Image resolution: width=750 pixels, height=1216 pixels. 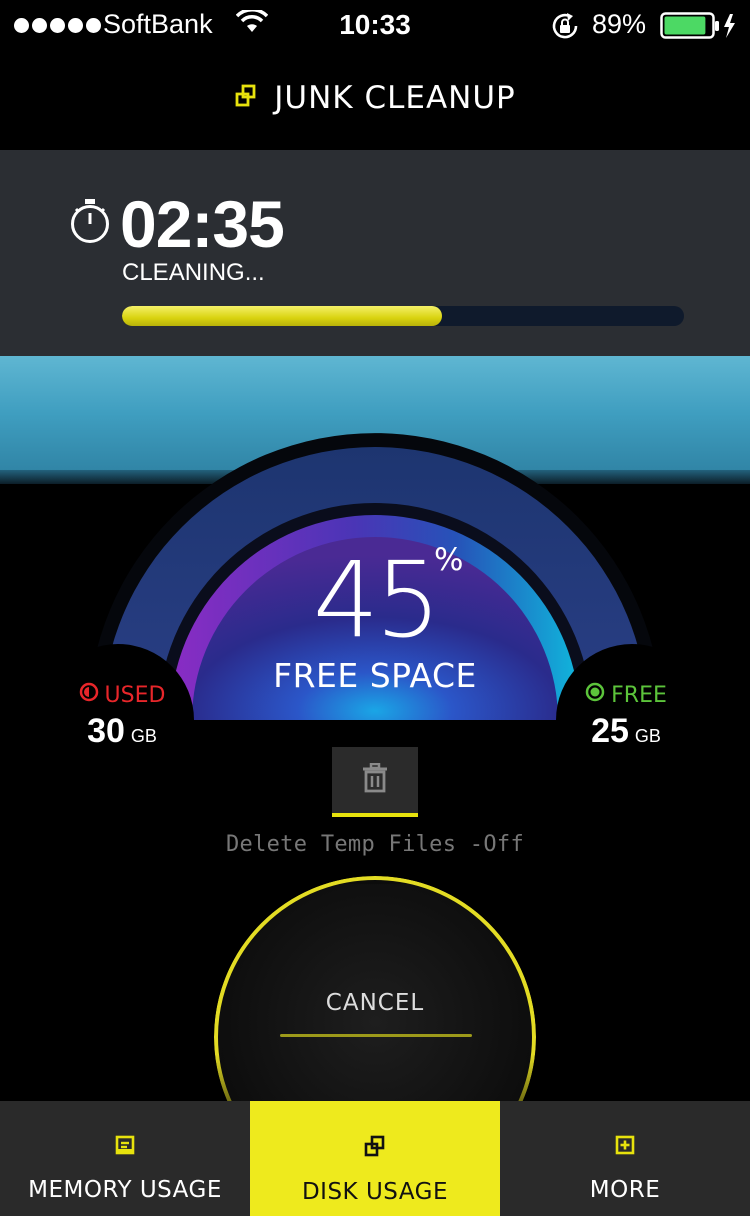 What do you see at coordinates (125, 1190) in the screenshot?
I see `tab-label: MEMORY USAGE` at bounding box center [125, 1190].